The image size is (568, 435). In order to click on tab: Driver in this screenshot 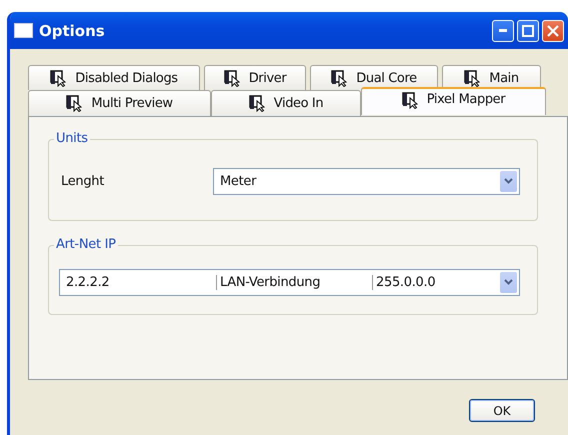, I will do `click(255, 77)`.